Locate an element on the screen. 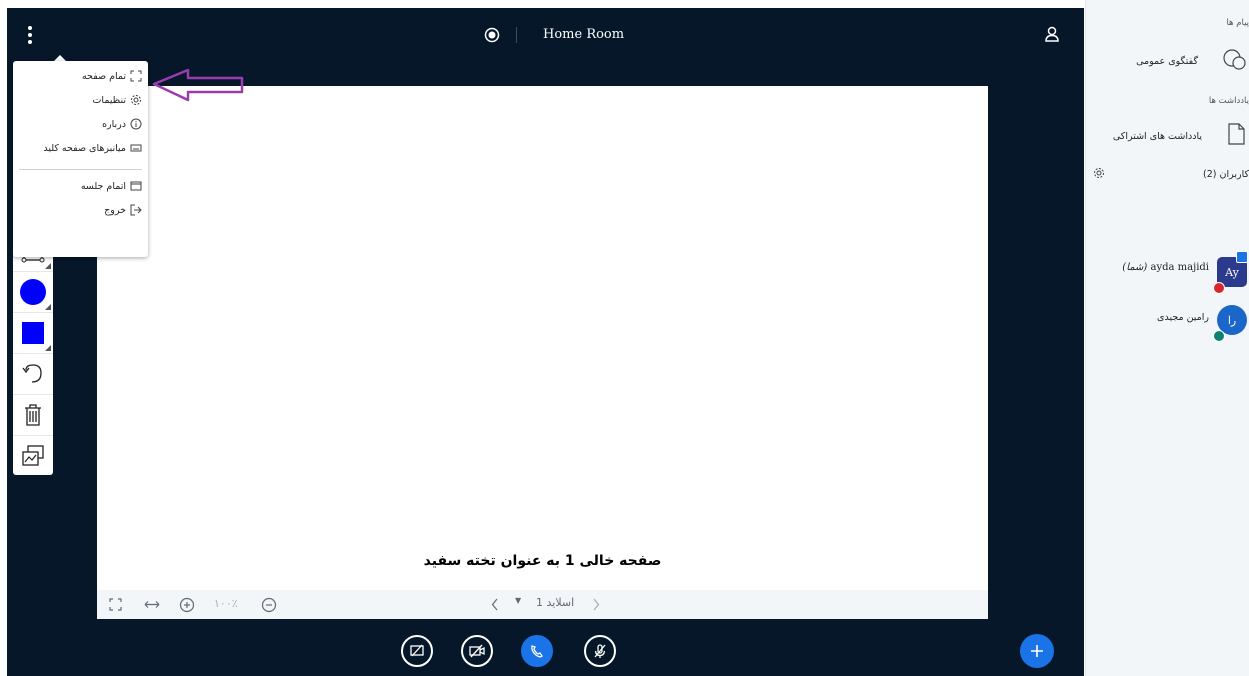 The width and height of the screenshot is (1249, 676). whiteboard-toolbar is located at coordinates (33, 353).